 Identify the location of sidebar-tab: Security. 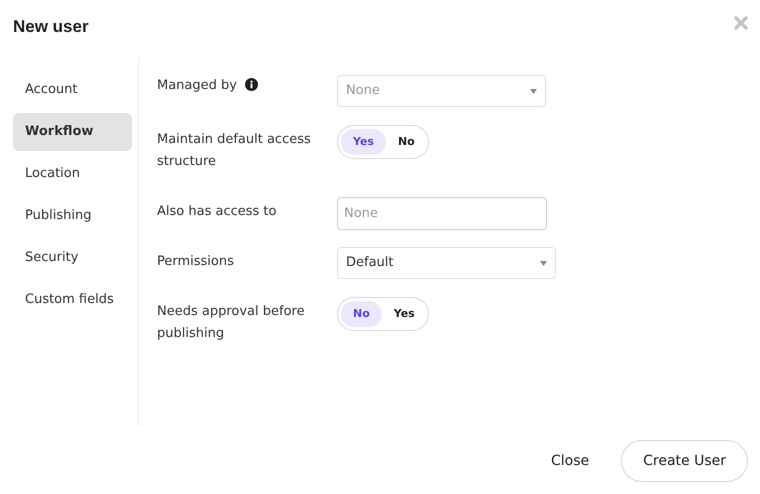
(72, 258).